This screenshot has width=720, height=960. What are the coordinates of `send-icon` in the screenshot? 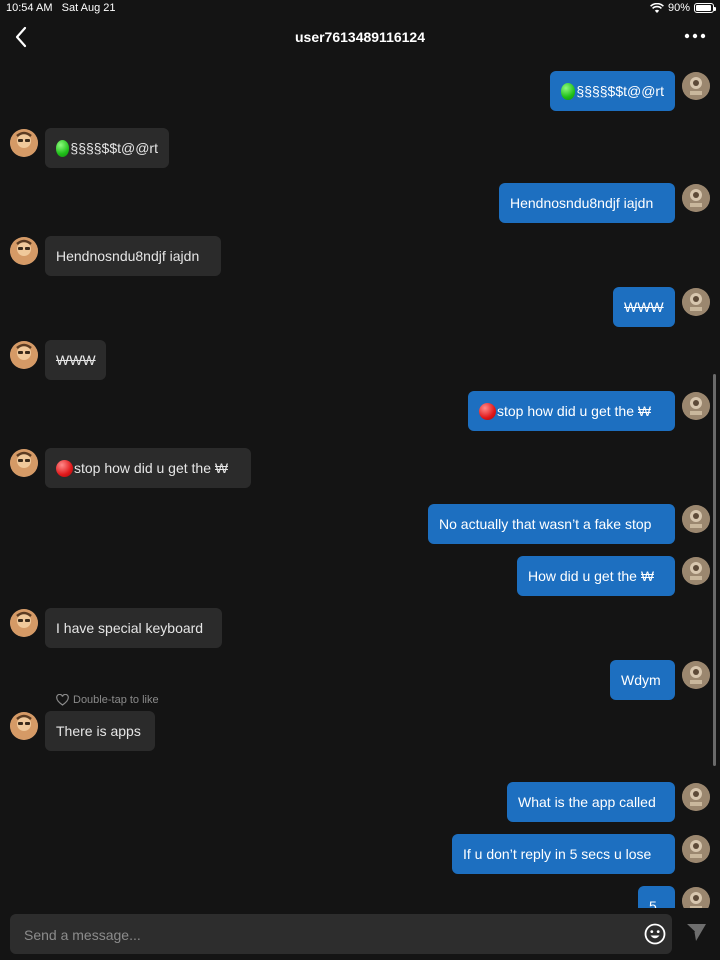 It's located at (696, 932).